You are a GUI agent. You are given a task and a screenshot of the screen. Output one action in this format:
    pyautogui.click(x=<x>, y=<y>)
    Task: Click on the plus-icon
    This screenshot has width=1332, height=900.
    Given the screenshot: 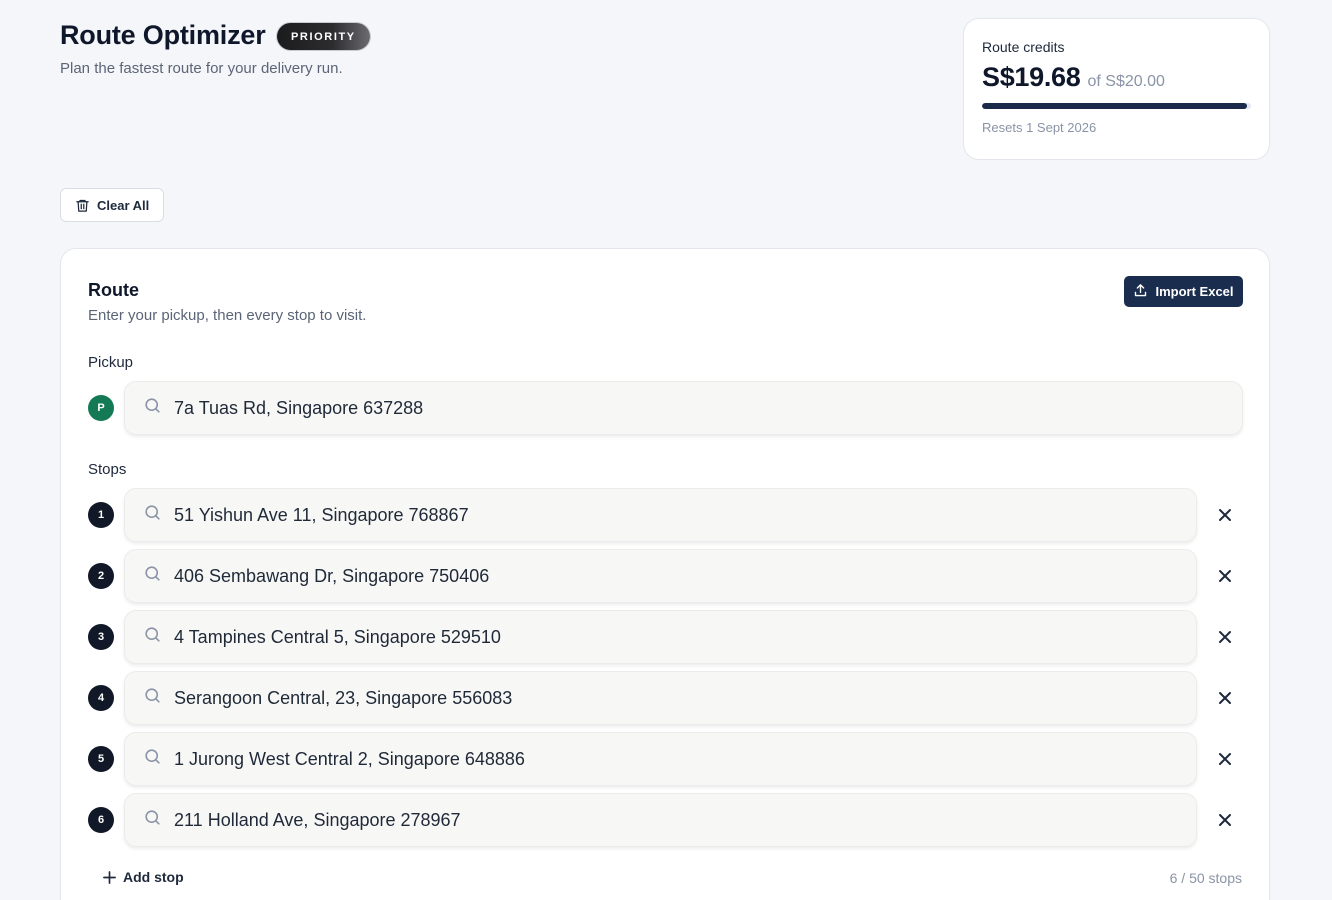 What is the action you would take?
    pyautogui.click(x=109, y=877)
    